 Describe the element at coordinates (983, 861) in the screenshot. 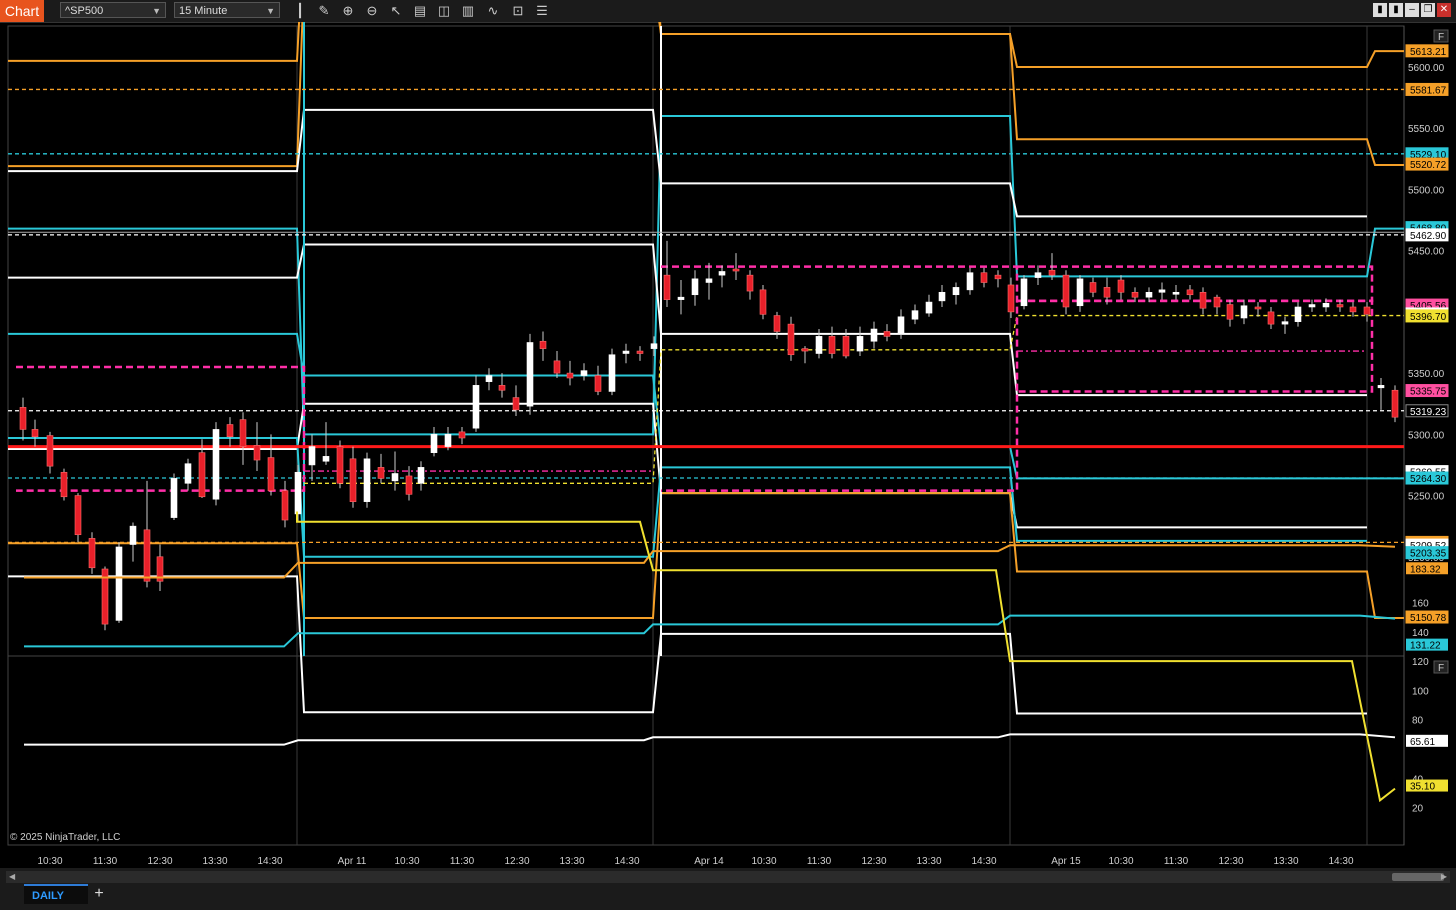

I see `time-axis-tick: 14:30` at that location.